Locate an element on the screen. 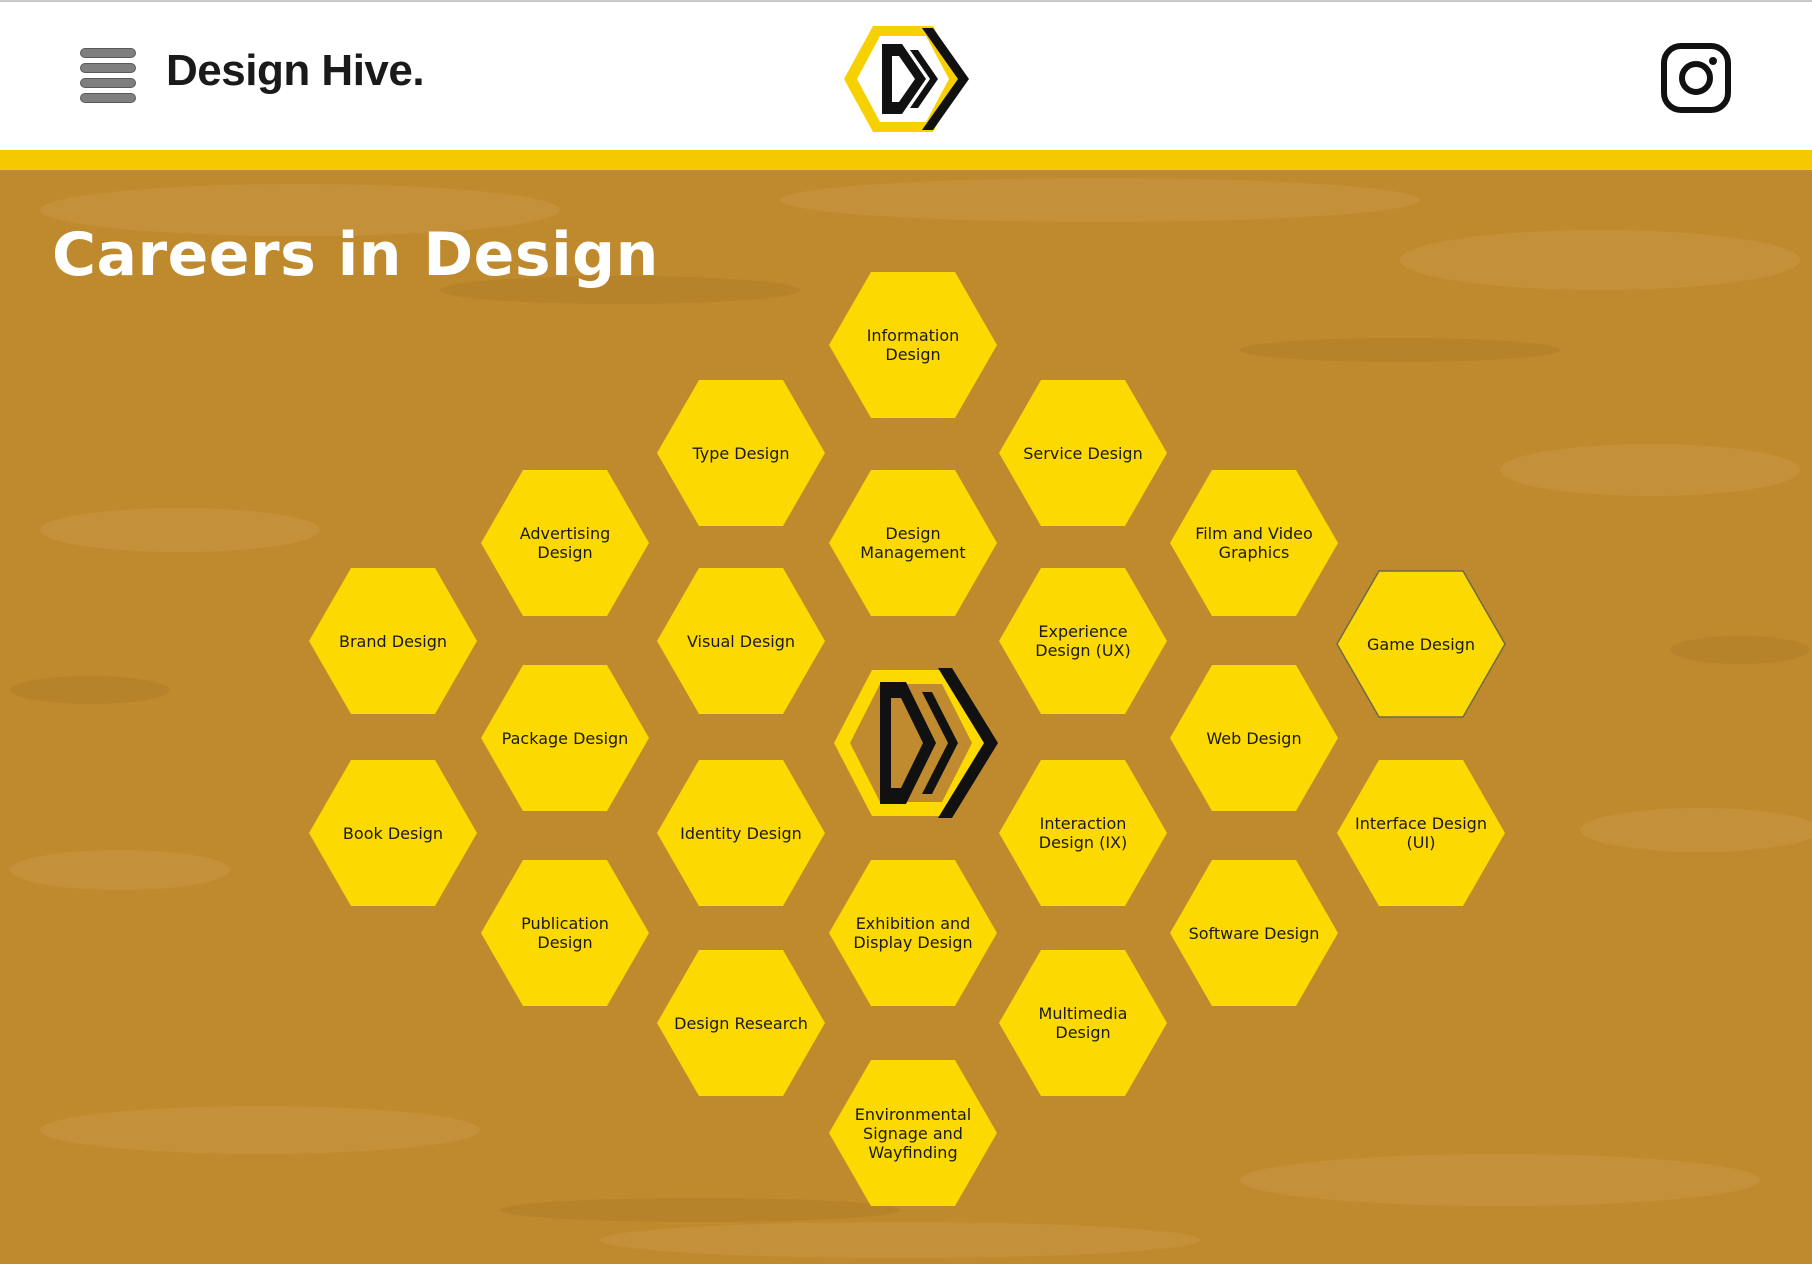  header-accent-band is located at coordinates (906, 160).